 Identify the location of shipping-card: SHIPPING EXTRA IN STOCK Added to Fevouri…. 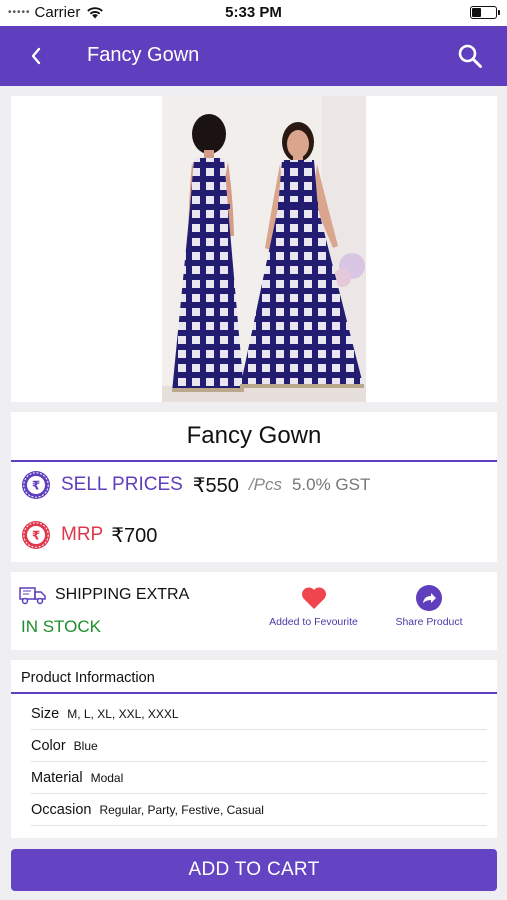
(254, 611).